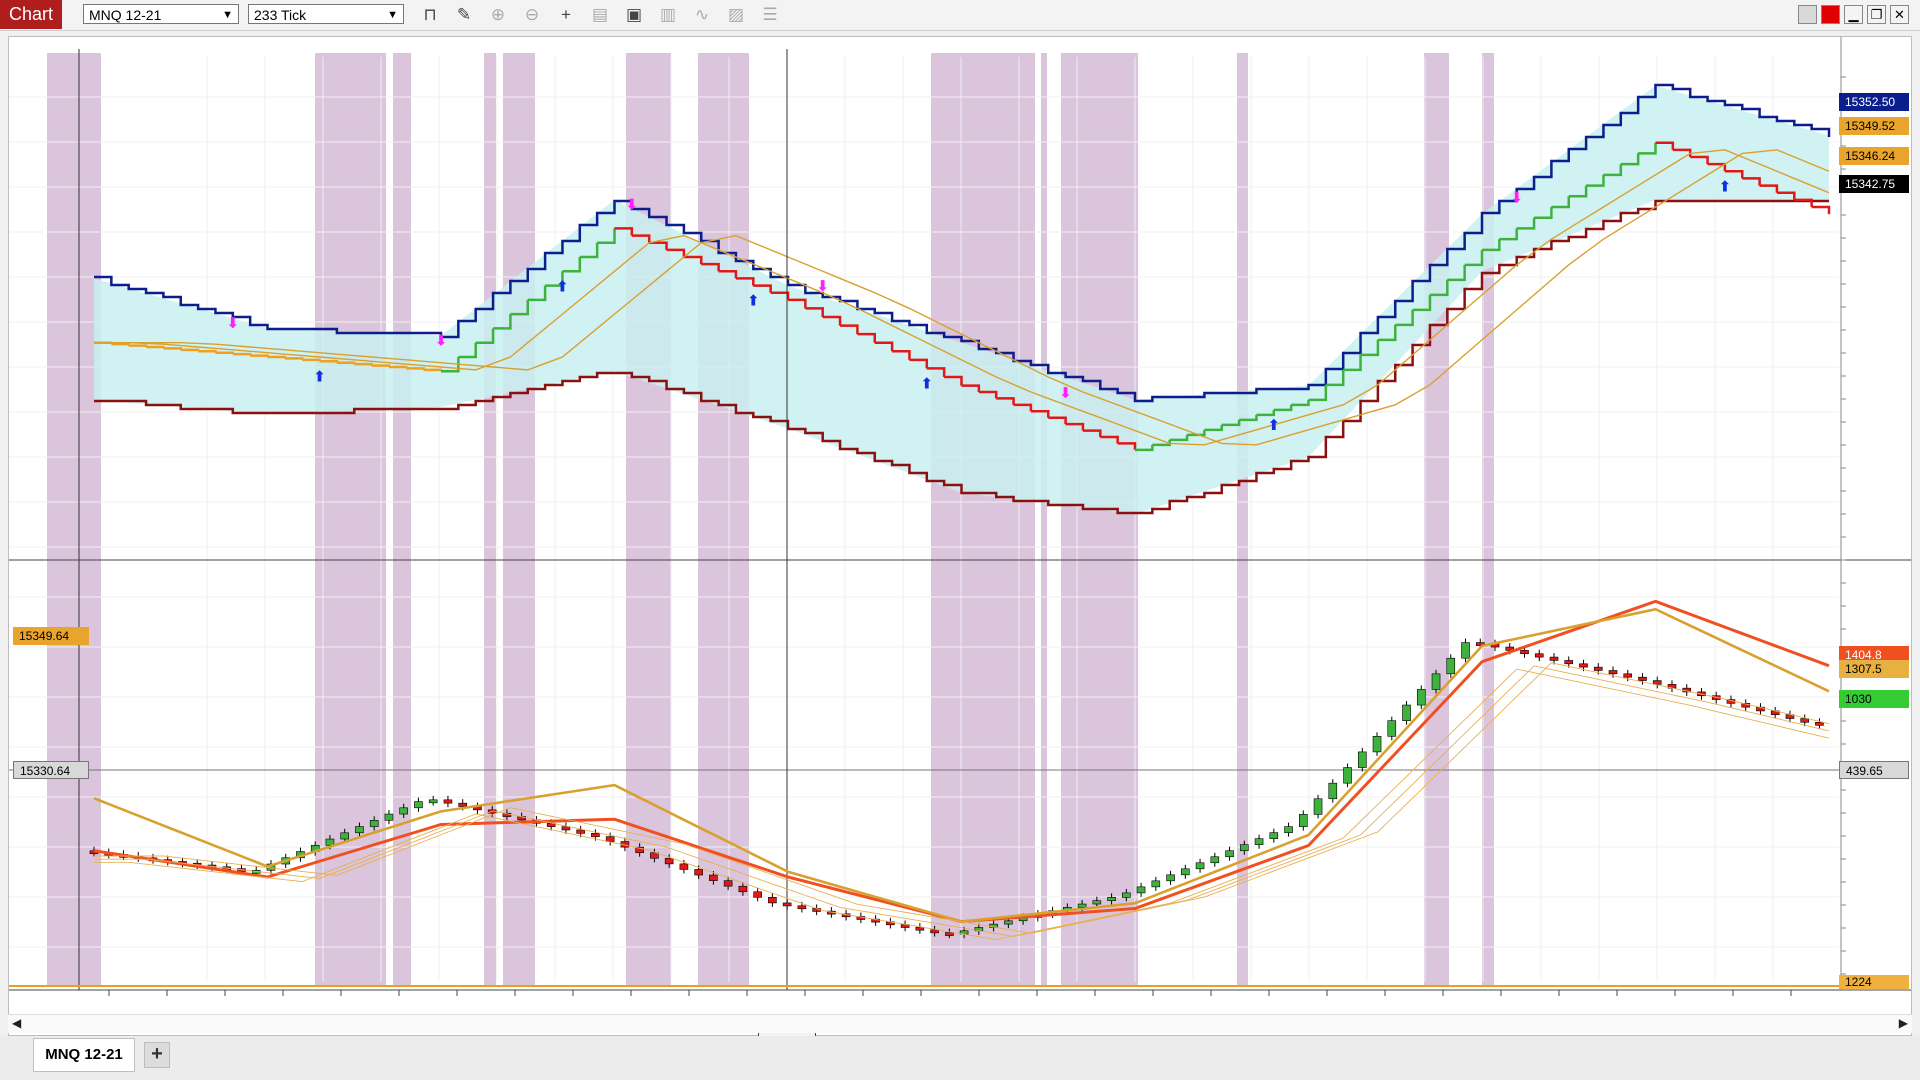 The height and width of the screenshot is (1080, 1920). Describe the element at coordinates (84, 1055) in the screenshot. I see `tab-mnq-12-21: MNQ 12-21` at that location.